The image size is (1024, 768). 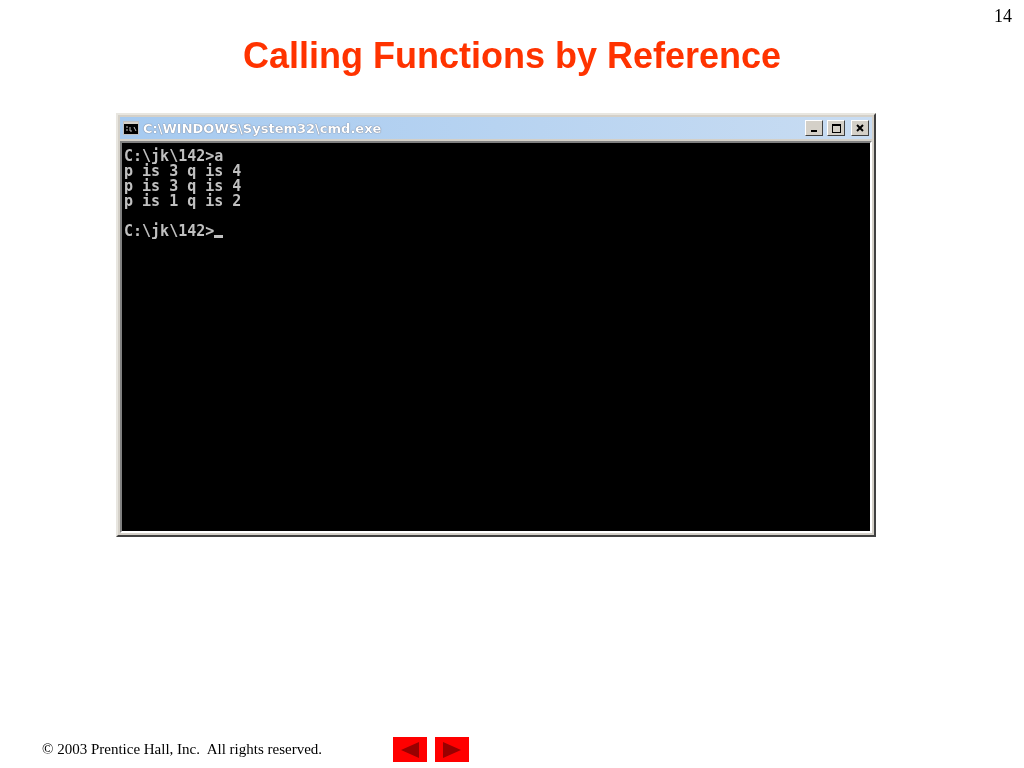 I want to click on close-icon, so click(x=860, y=128).